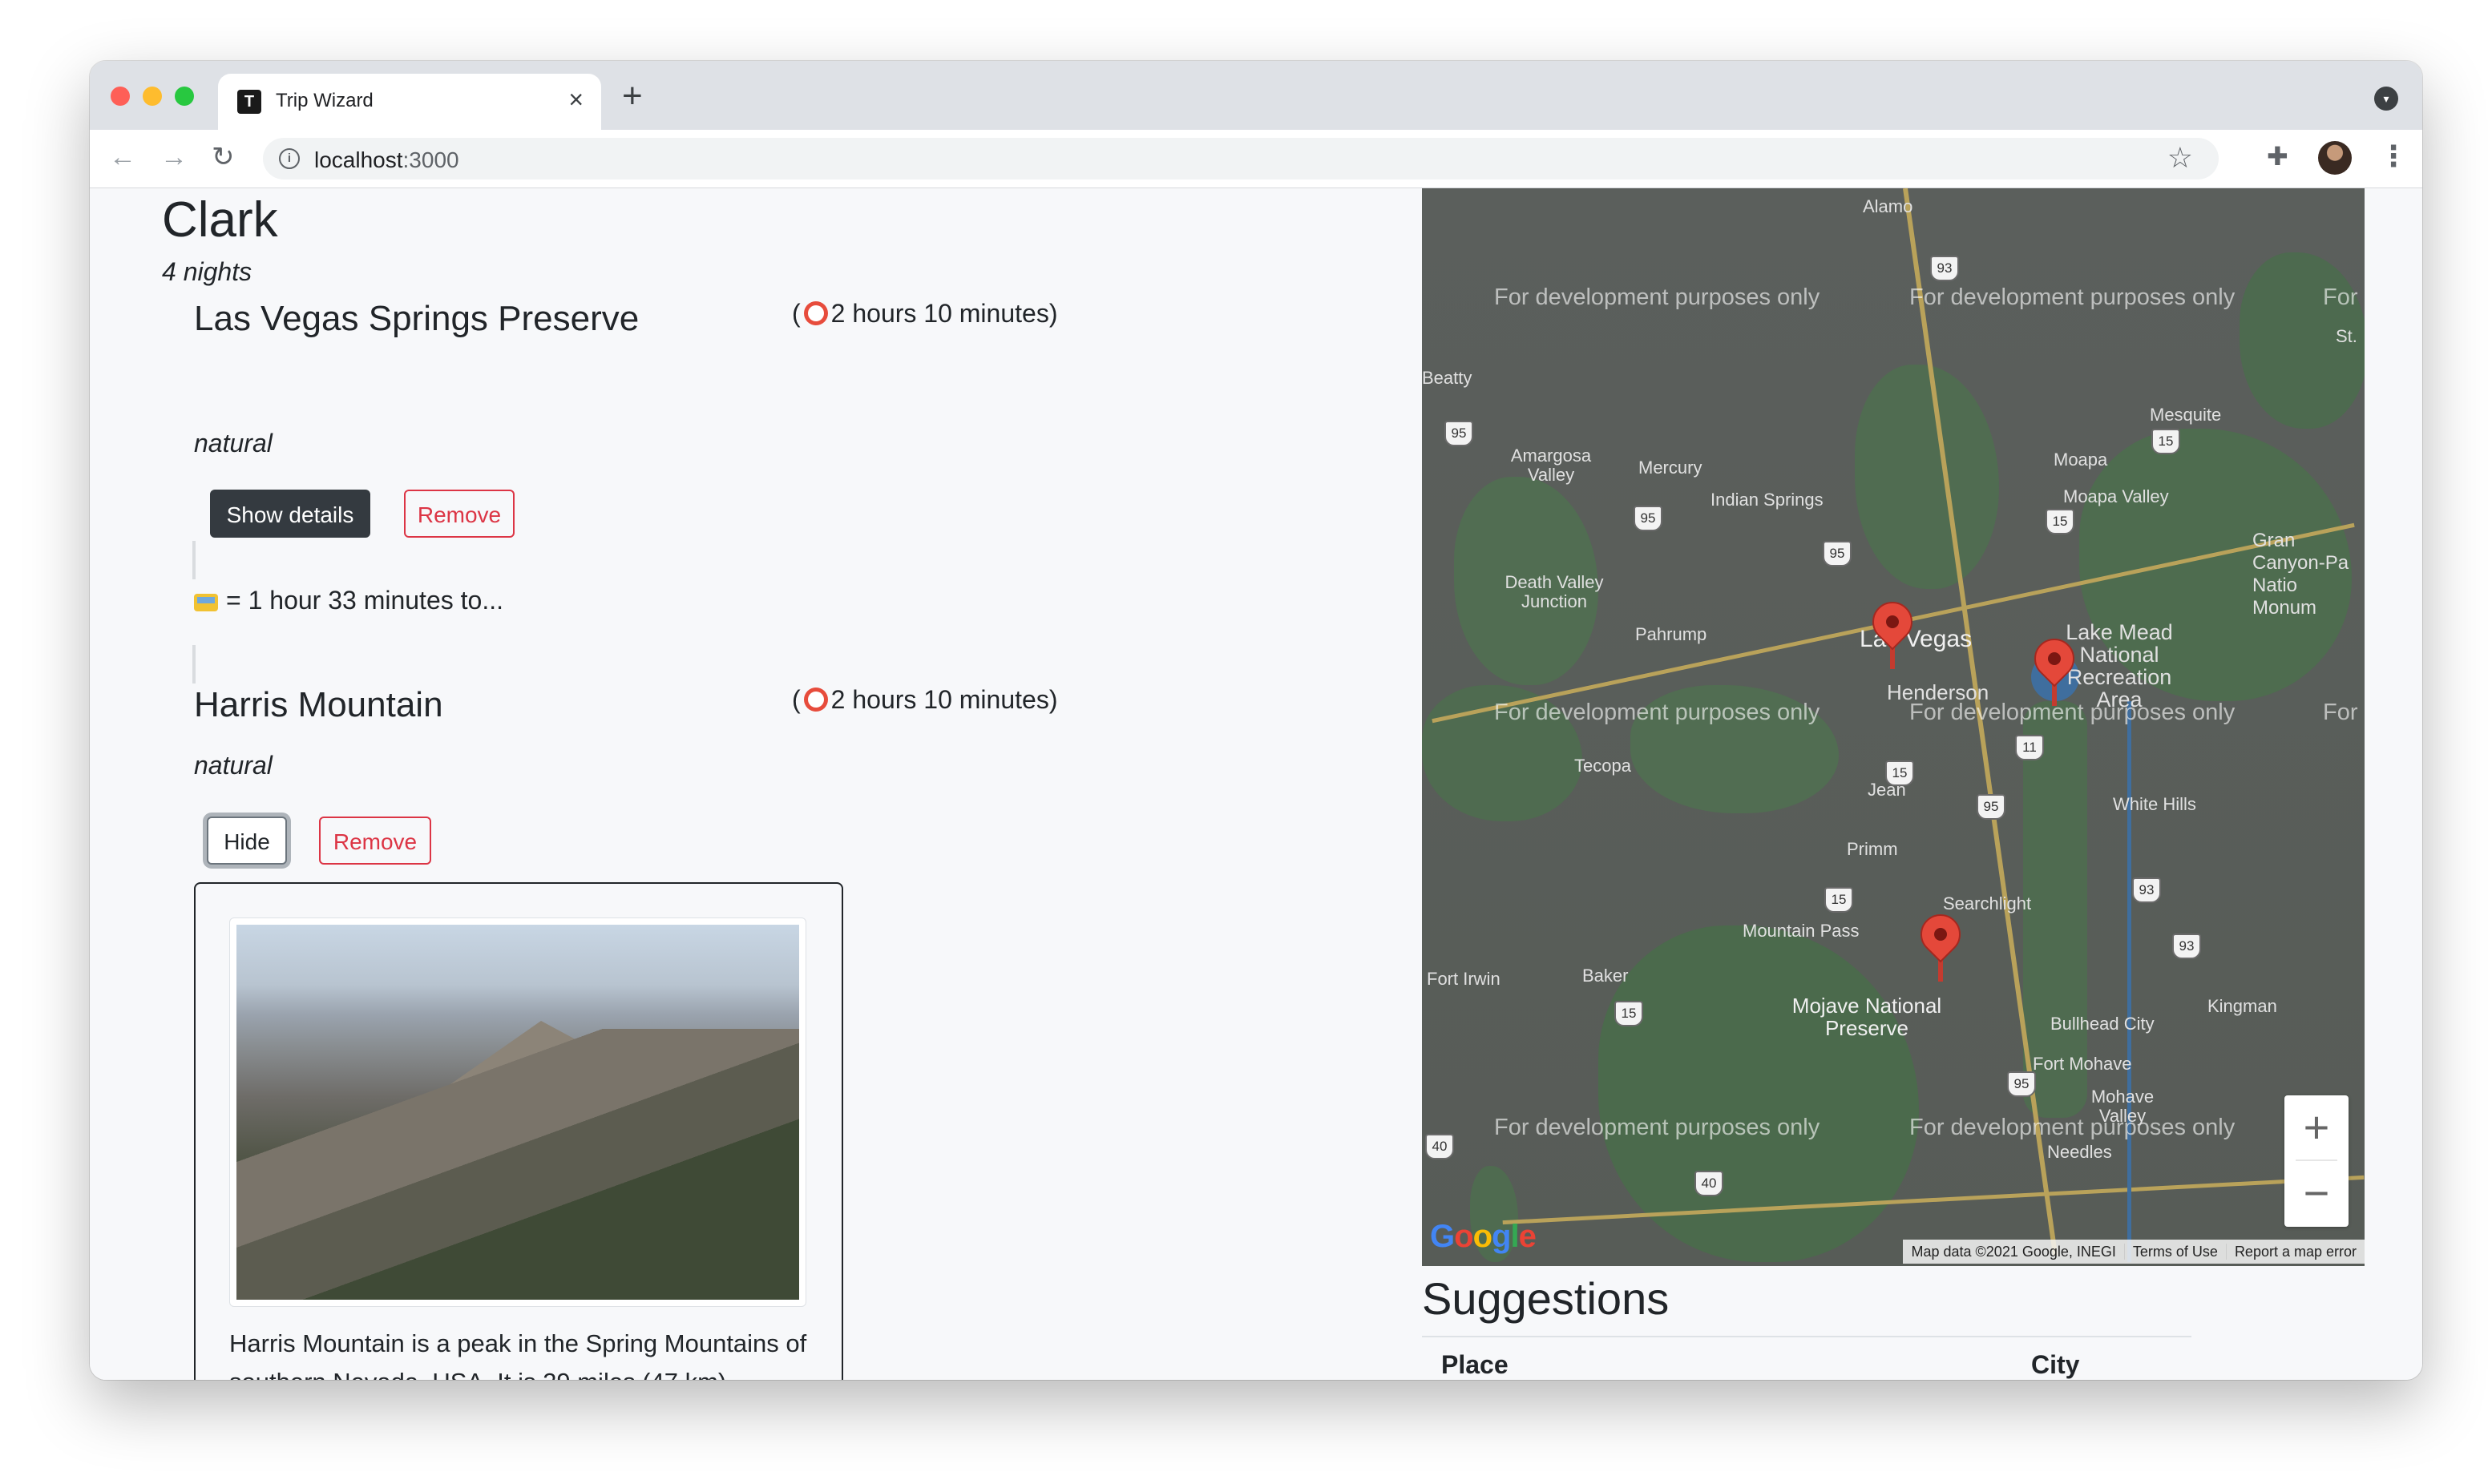 The height and width of the screenshot is (1484, 2488). What do you see at coordinates (2393, 156) in the screenshot?
I see `browser-menu-icon: ⋮` at bounding box center [2393, 156].